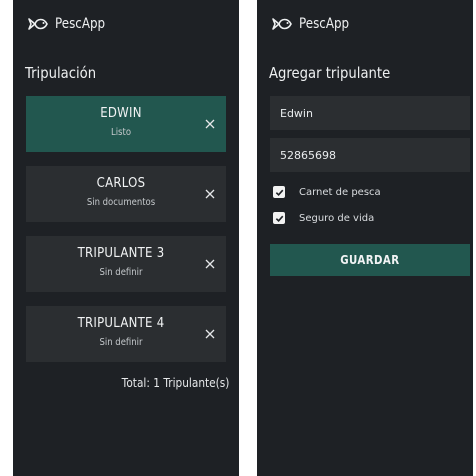 The image size is (476, 476). Describe the element at coordinates (175, 383) in the screenshot. I see `crew-total: Total: 1 Tripulante(s)` at that location.